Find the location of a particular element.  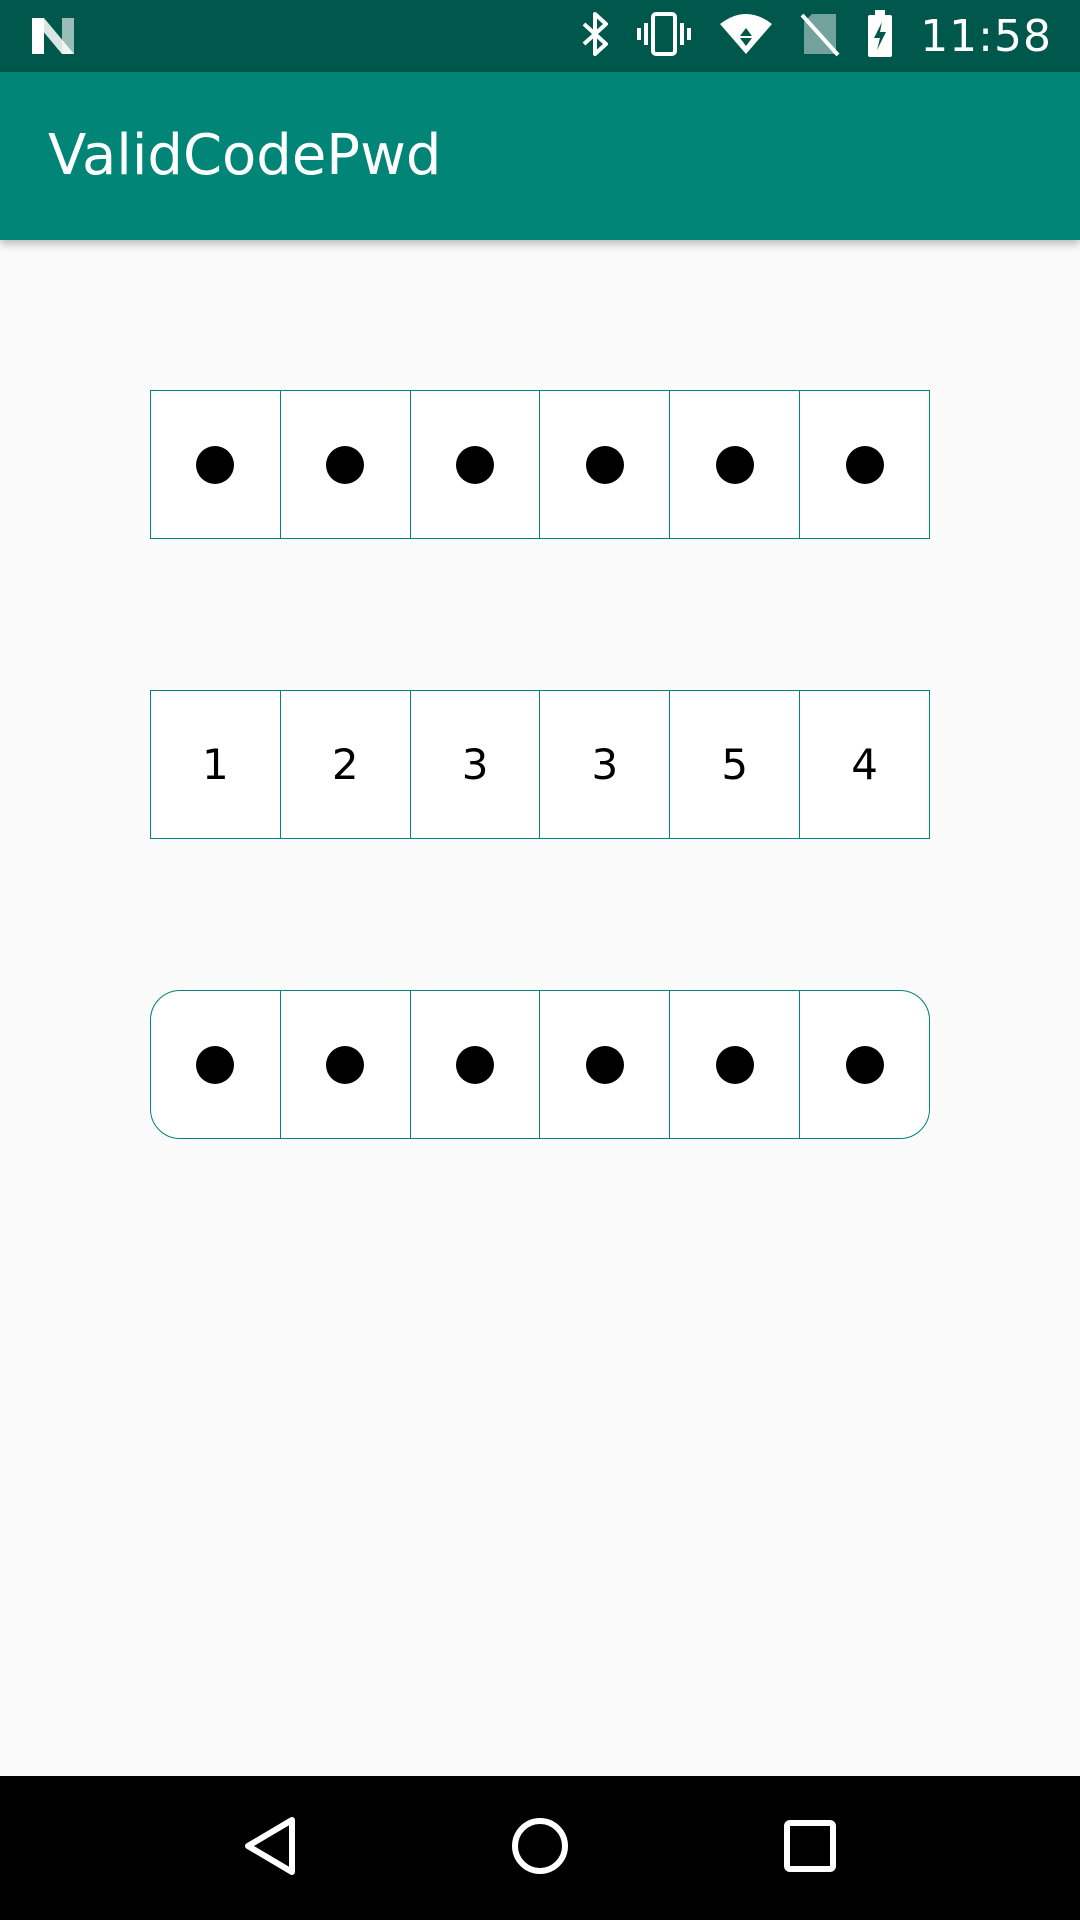

code-digit: 2 is located at coordinates (345, 764).